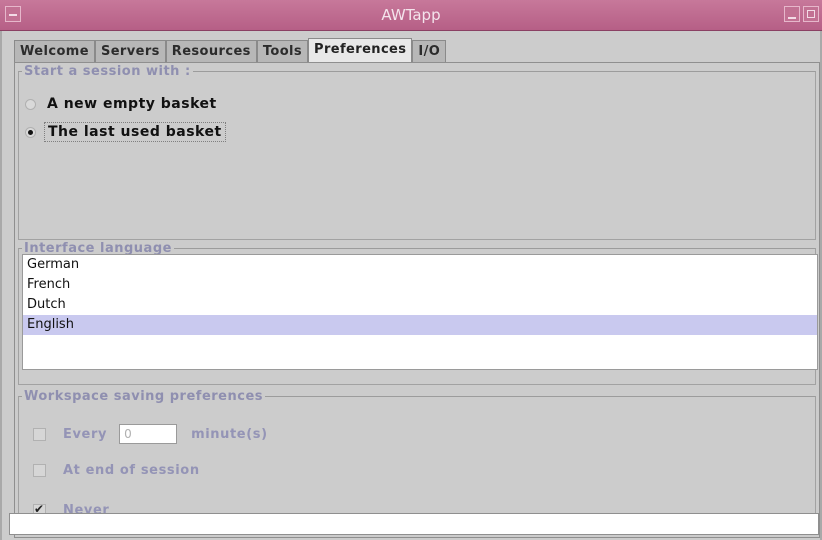 The height and width of the screenshot is (540, 822). I want to click on minimize-icon, so click(792, 14).